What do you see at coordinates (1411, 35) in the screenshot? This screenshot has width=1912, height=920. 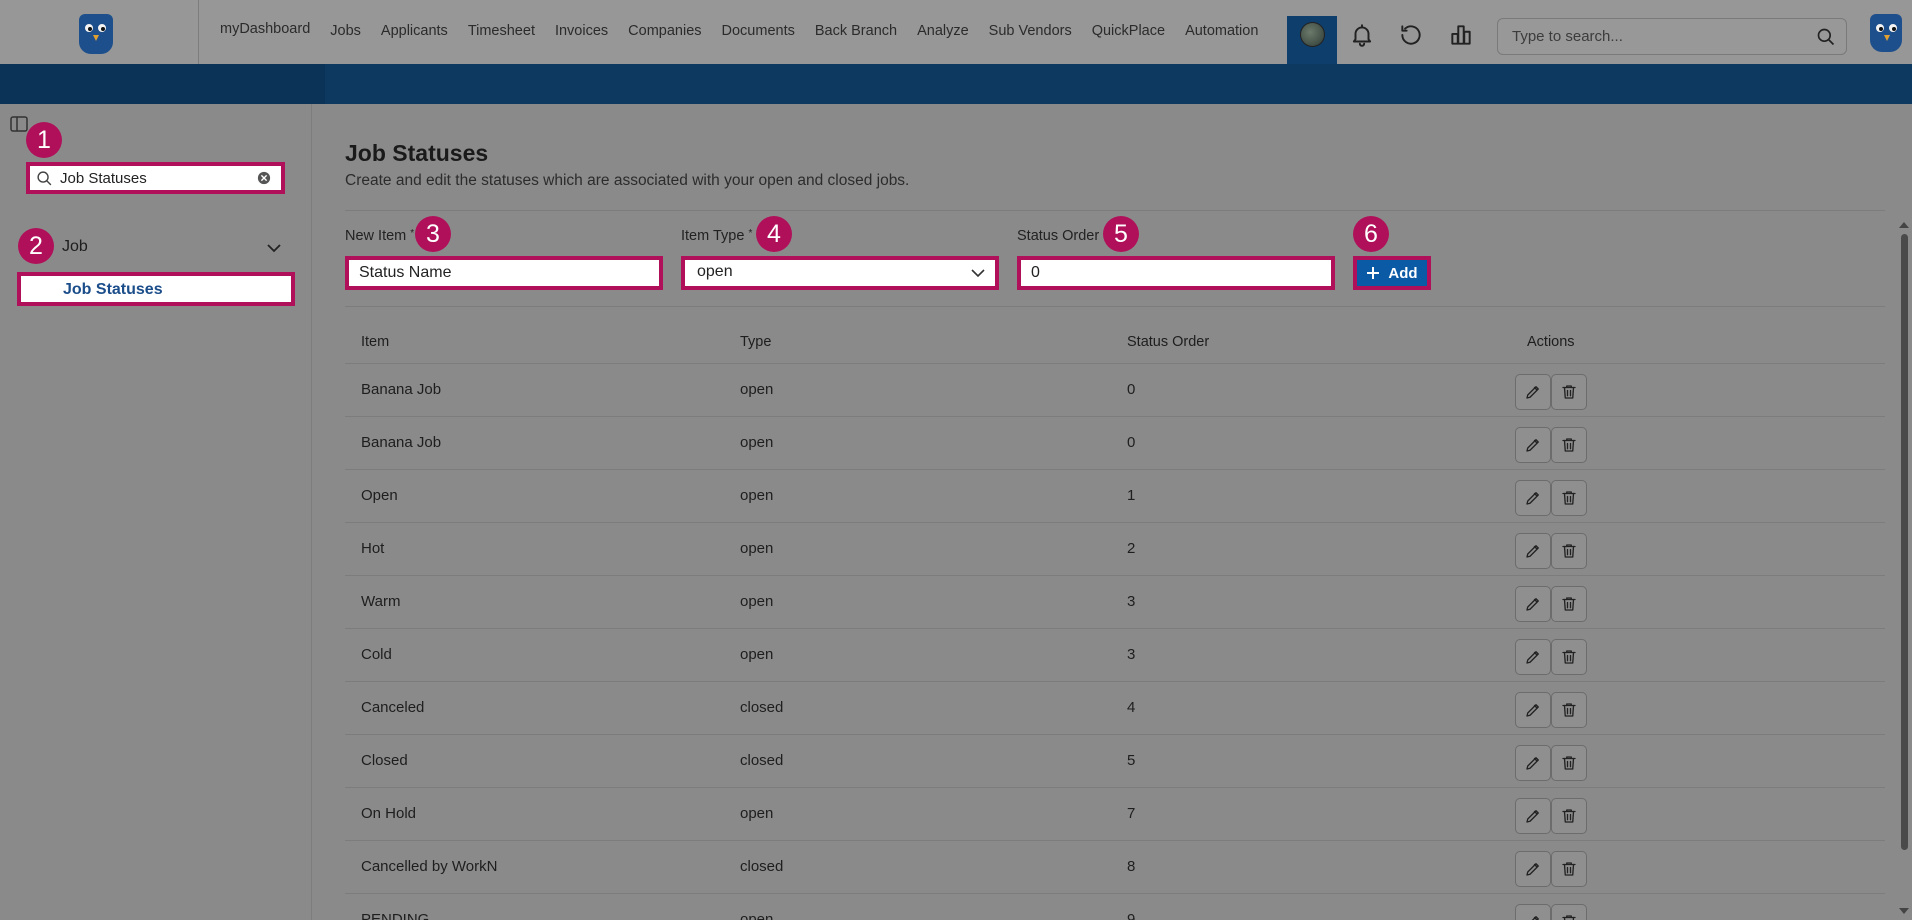 I see `history-icon` at bounding box center [1411, 35].